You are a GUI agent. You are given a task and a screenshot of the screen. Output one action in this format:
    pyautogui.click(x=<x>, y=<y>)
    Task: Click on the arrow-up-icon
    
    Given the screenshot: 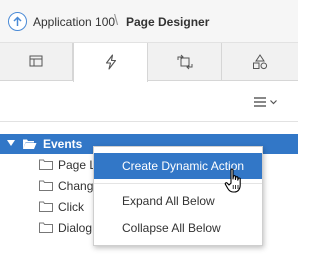 What is the action you would take?
    pyautogui.click(x=17, y=21)
    